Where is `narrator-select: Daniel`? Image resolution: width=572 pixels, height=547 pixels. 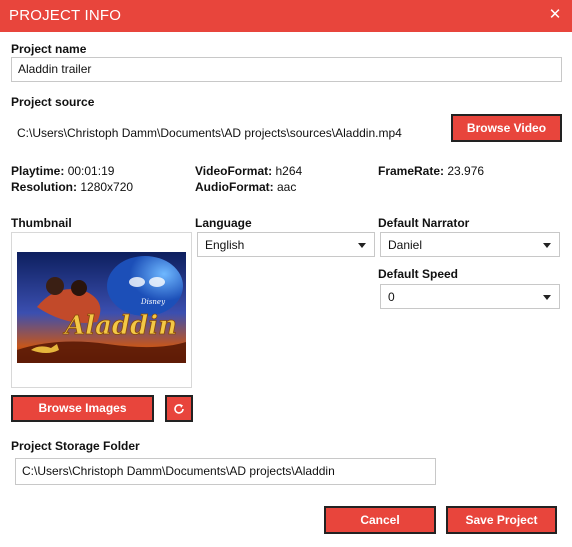
narrator-select: Daniel is located at coordinates (470, 244).